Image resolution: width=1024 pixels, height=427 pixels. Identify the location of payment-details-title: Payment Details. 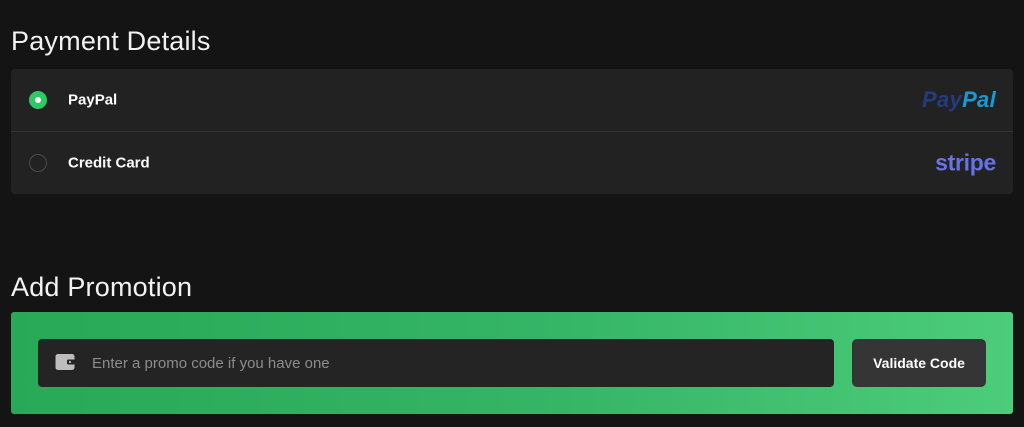
(111, 41).